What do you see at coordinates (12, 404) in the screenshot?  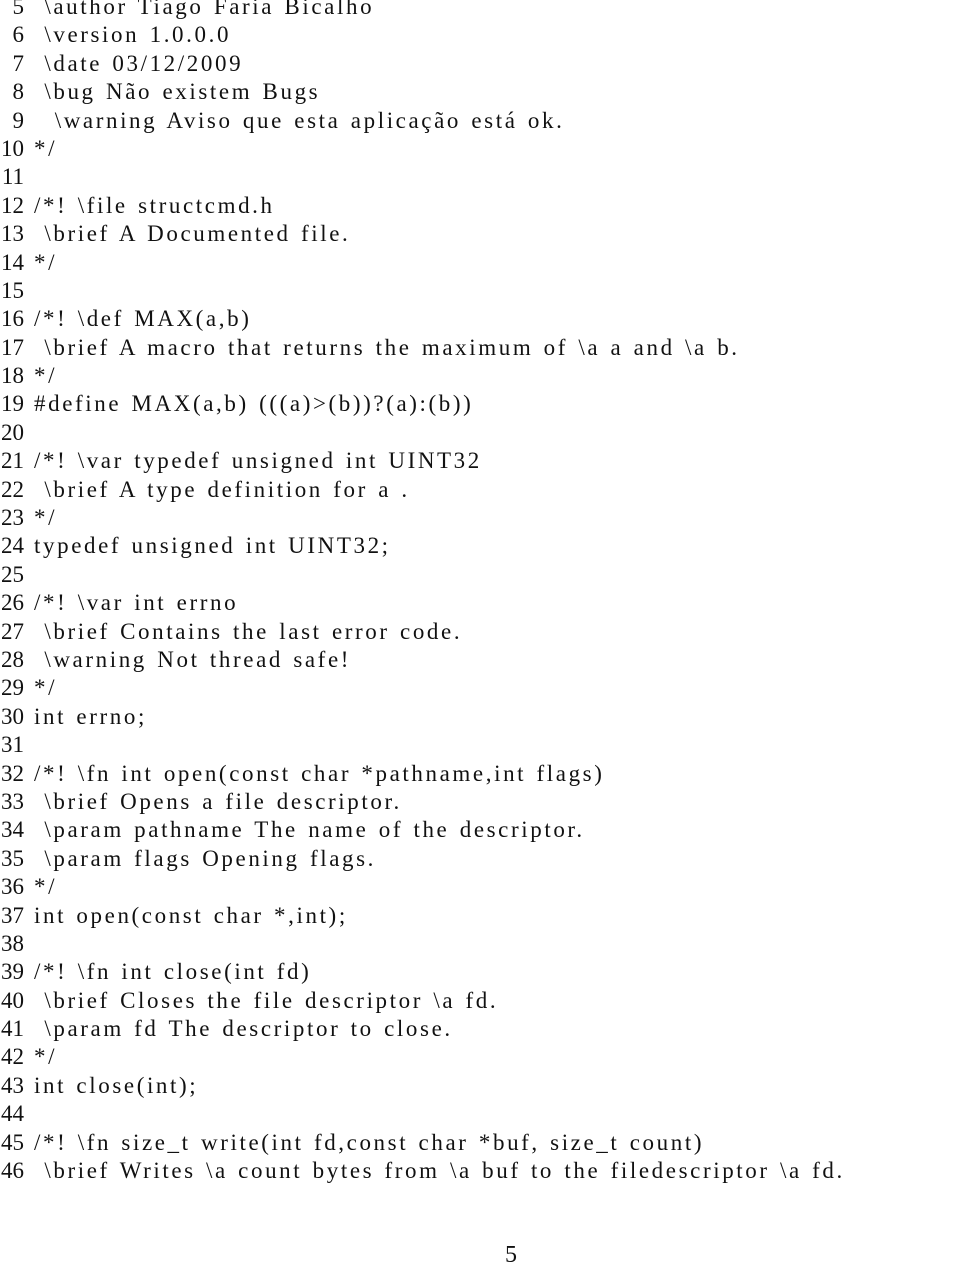 I see `line-number: 19` at bounding box center [12, 404].